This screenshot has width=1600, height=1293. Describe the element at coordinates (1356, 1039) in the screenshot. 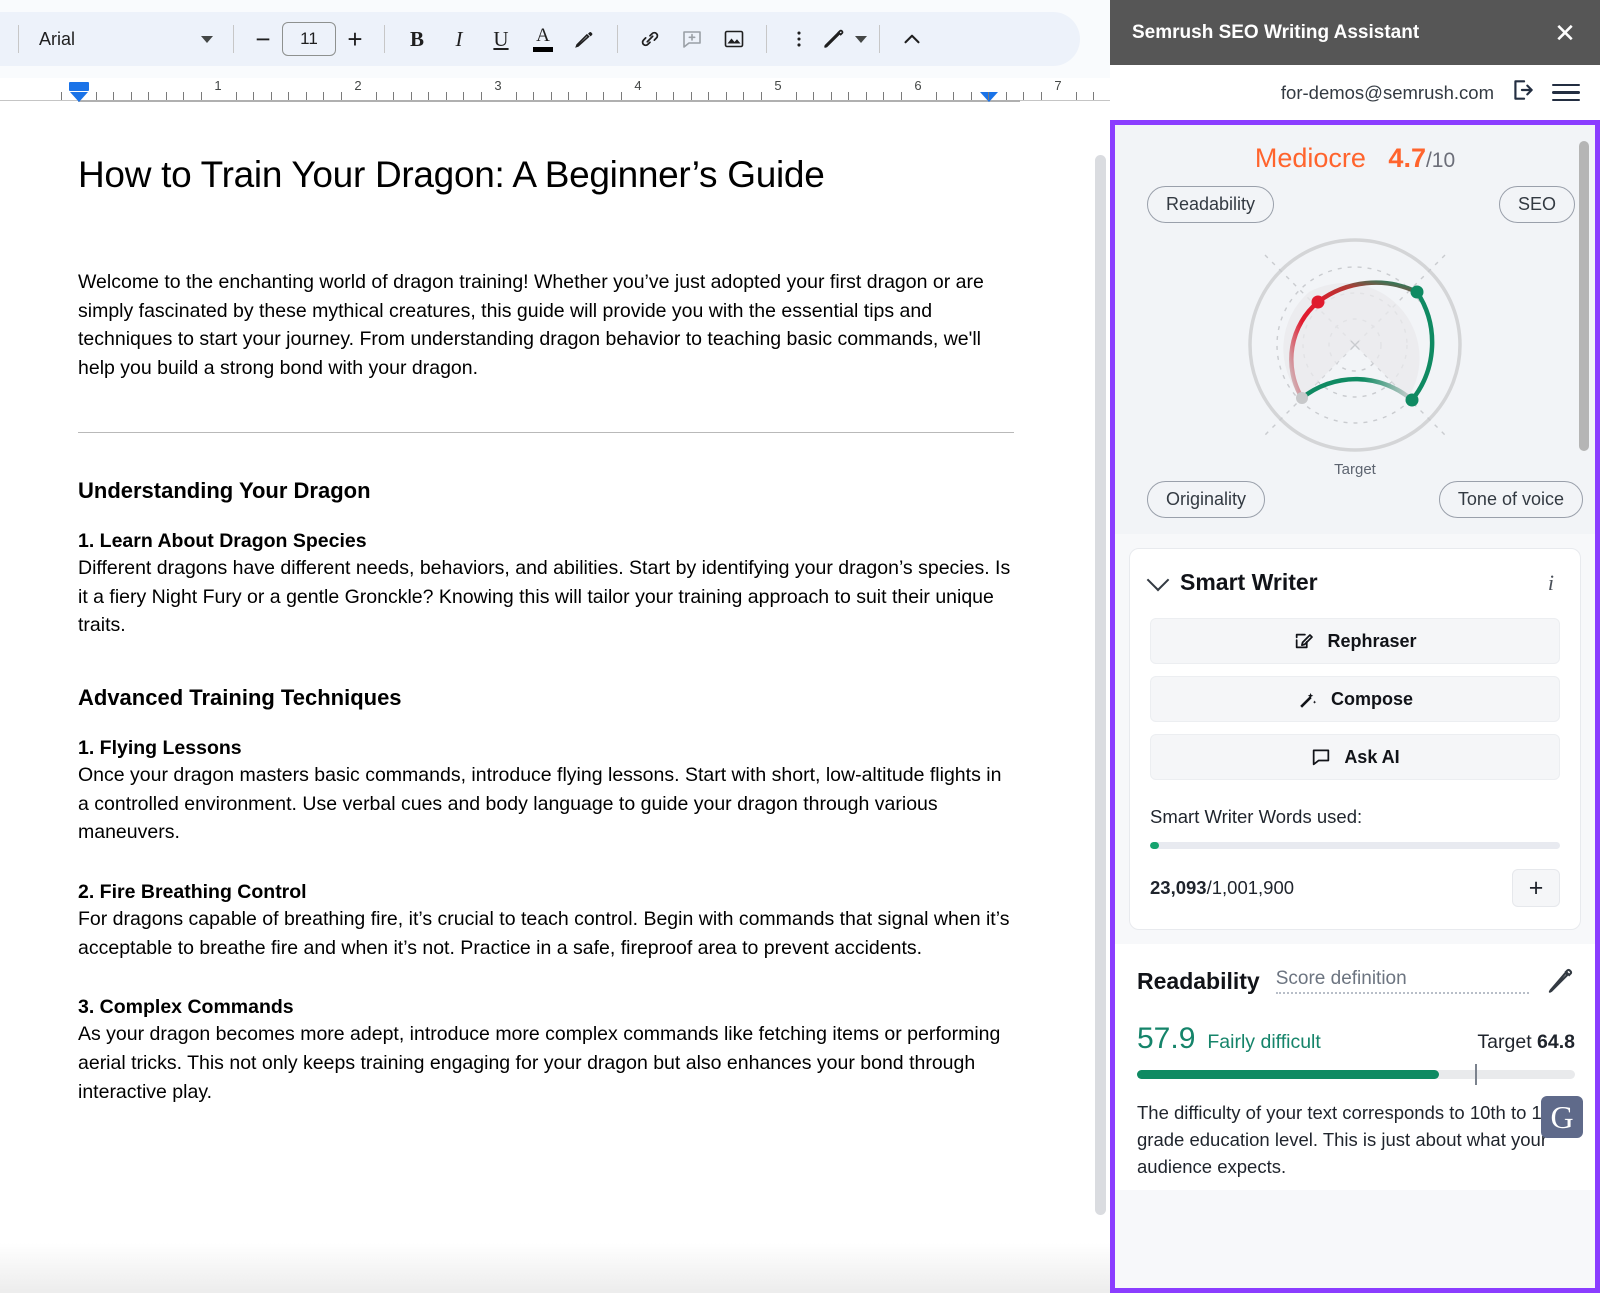

I see `readability-score-row: 57.9 Fairly difficult Target 64.8` at that location.